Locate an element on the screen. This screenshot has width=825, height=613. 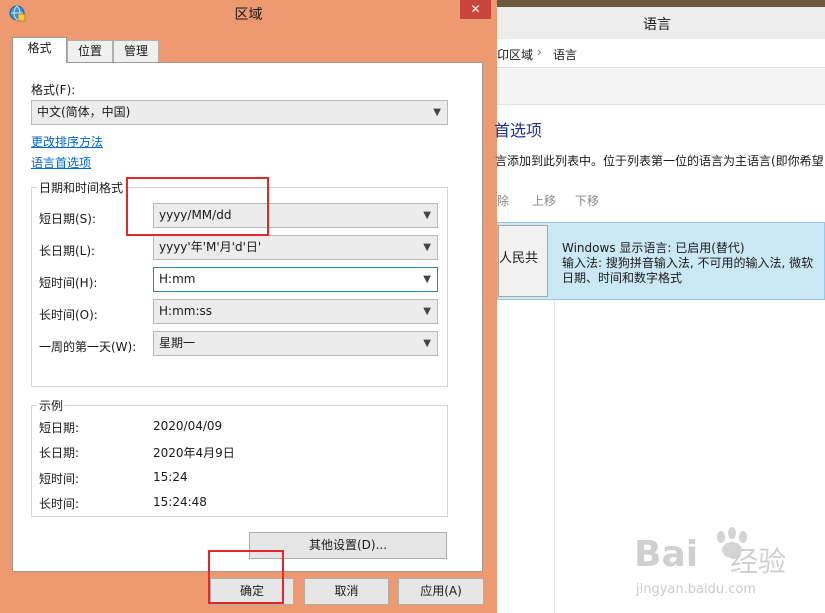
tab-admin: 管理 is located at coordinates (136, 51).